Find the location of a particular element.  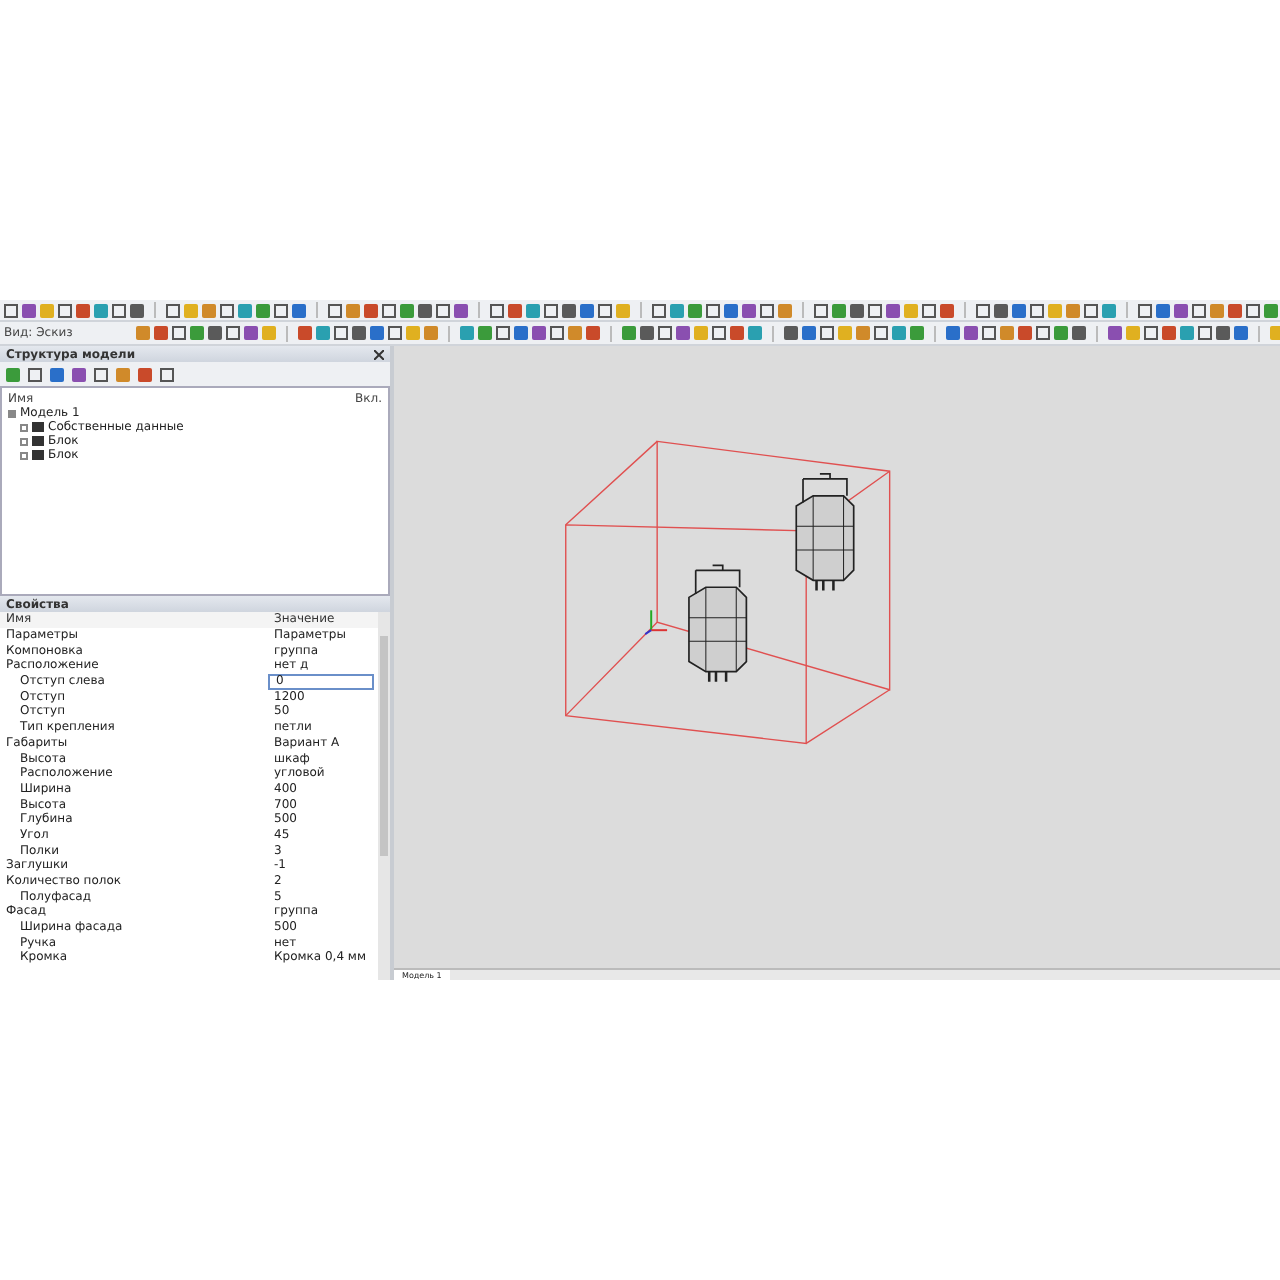

scrollbar is located at coordinates (384, 796).